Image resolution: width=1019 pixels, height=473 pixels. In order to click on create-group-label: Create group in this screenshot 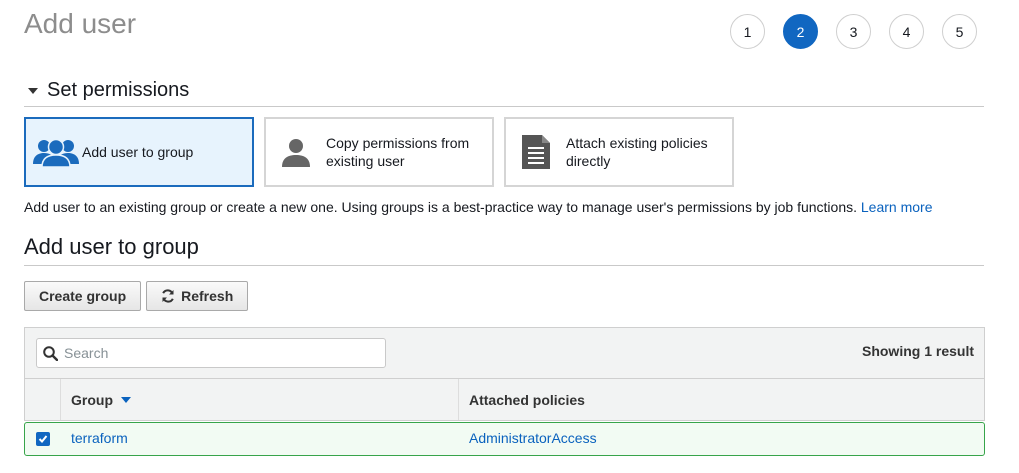, I will do `click(83, 296)`.